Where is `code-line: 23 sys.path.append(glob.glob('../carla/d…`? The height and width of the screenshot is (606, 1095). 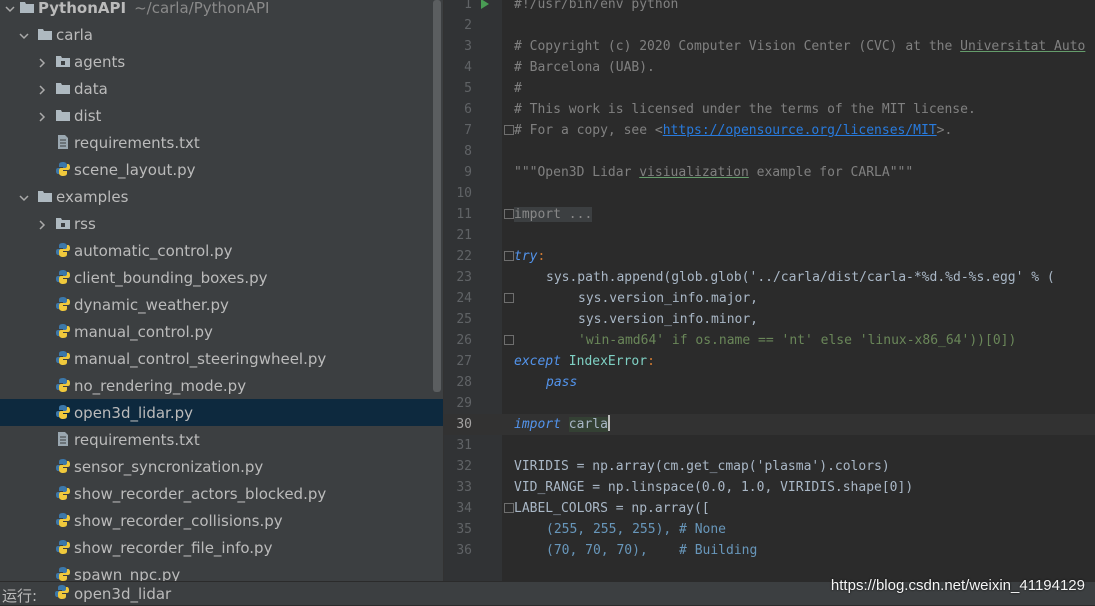
code-line: 23 sys.path.append(glob.glob('../carla/d… is located at coordinates (769, 277).